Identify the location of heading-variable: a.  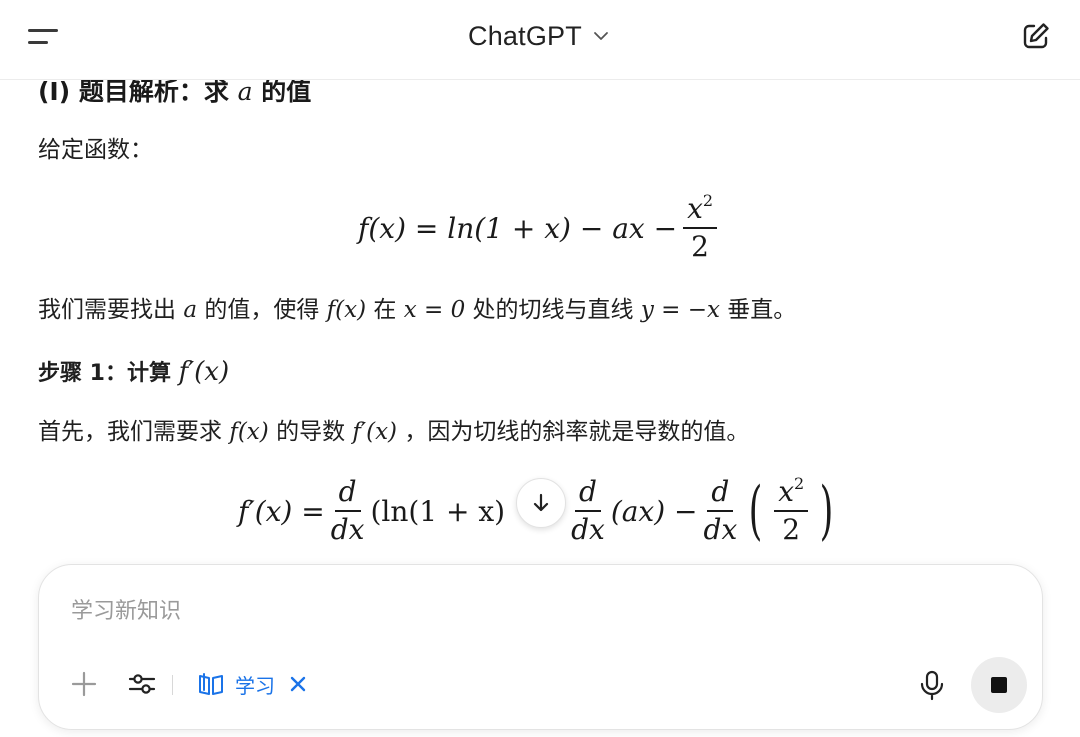
(245, 91).